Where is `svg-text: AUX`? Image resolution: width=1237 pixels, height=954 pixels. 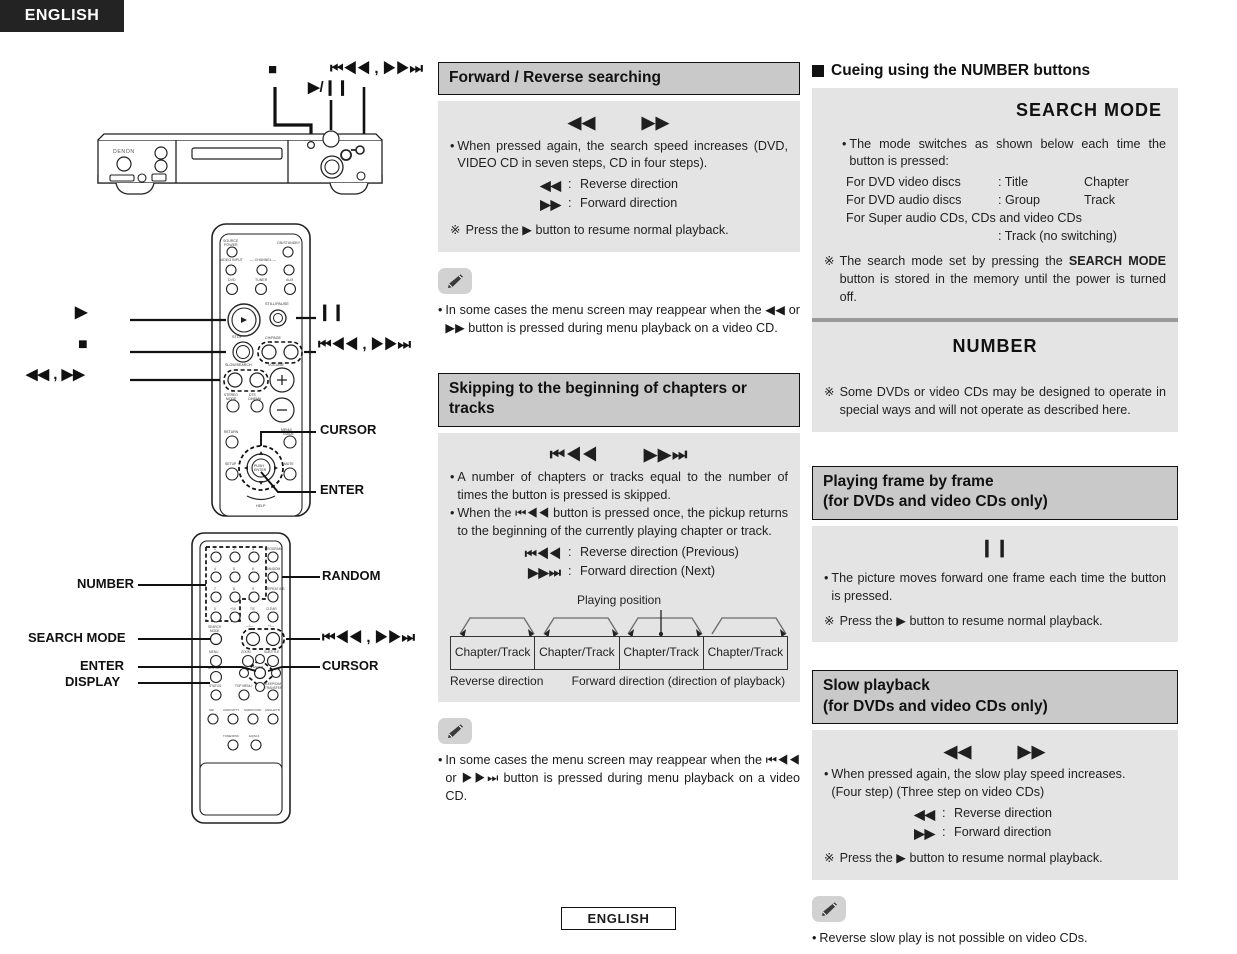
svg-text: AUX is located at coordinates (290, 280).